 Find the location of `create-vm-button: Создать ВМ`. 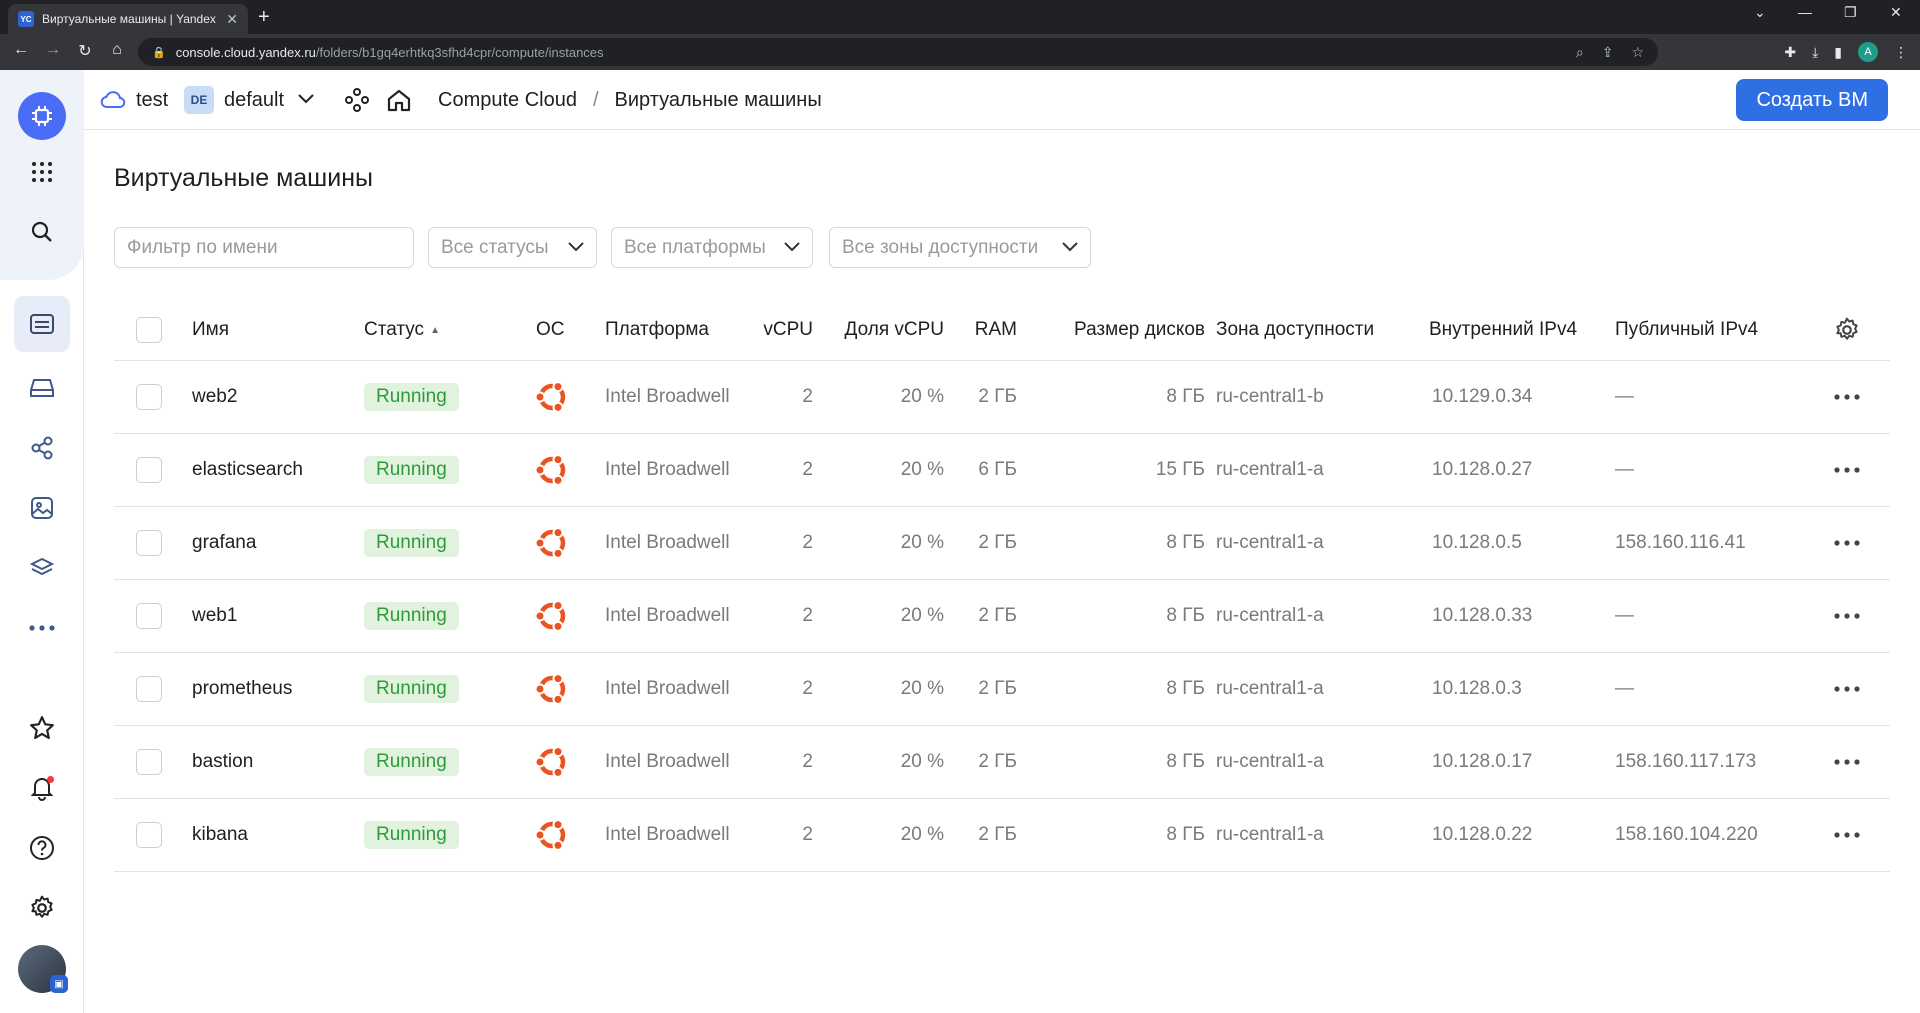

create-vm-button: Создать ВМ is located at coordinates (1812, 100).